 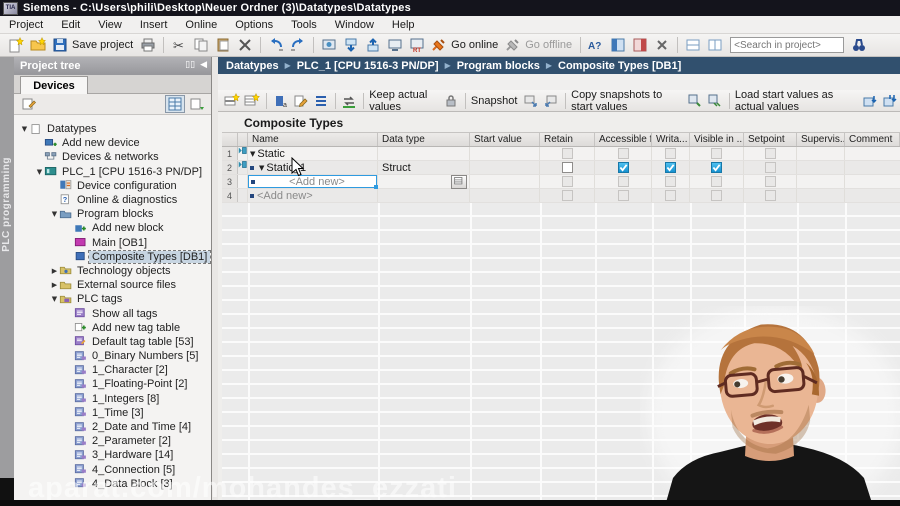 I want to click on tree-item-2-parameter-2: 2_Parameter [2], so click(x=112, y=441).